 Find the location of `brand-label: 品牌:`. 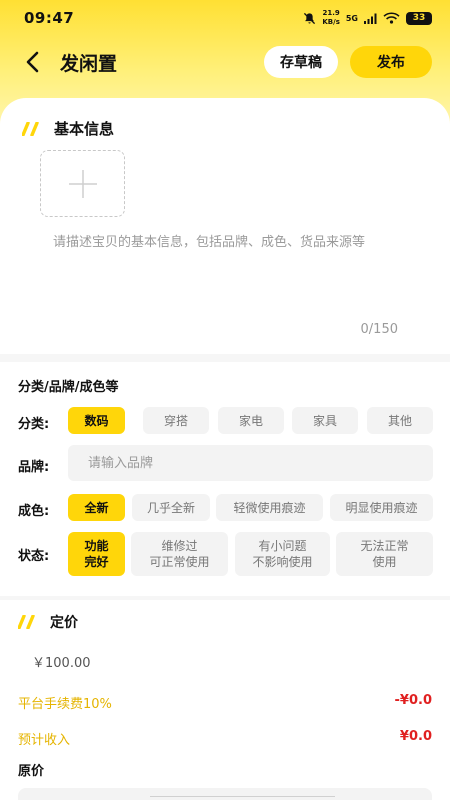

brand-label: 品牌: is located at coordinates (34, 467).